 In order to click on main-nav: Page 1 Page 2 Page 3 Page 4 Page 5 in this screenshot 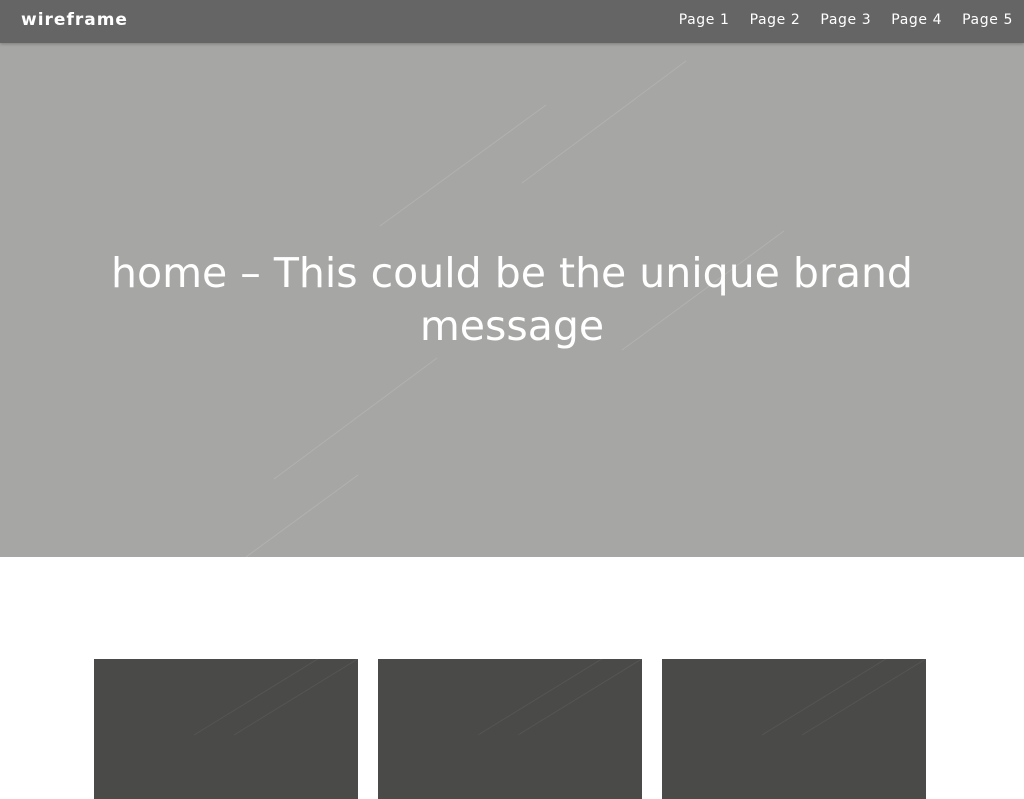, I will do `click(846, 20)`.